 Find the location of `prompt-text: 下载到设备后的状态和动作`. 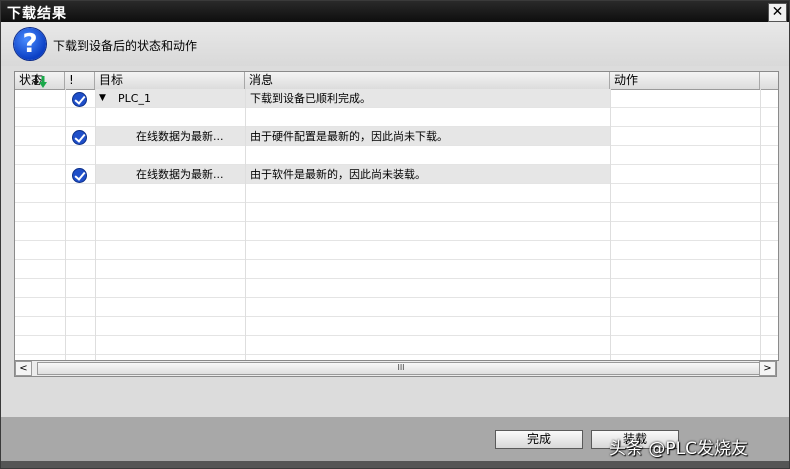

prompt-text: 下载到设备后的状态和动作 is located at coordinates (125, 46).